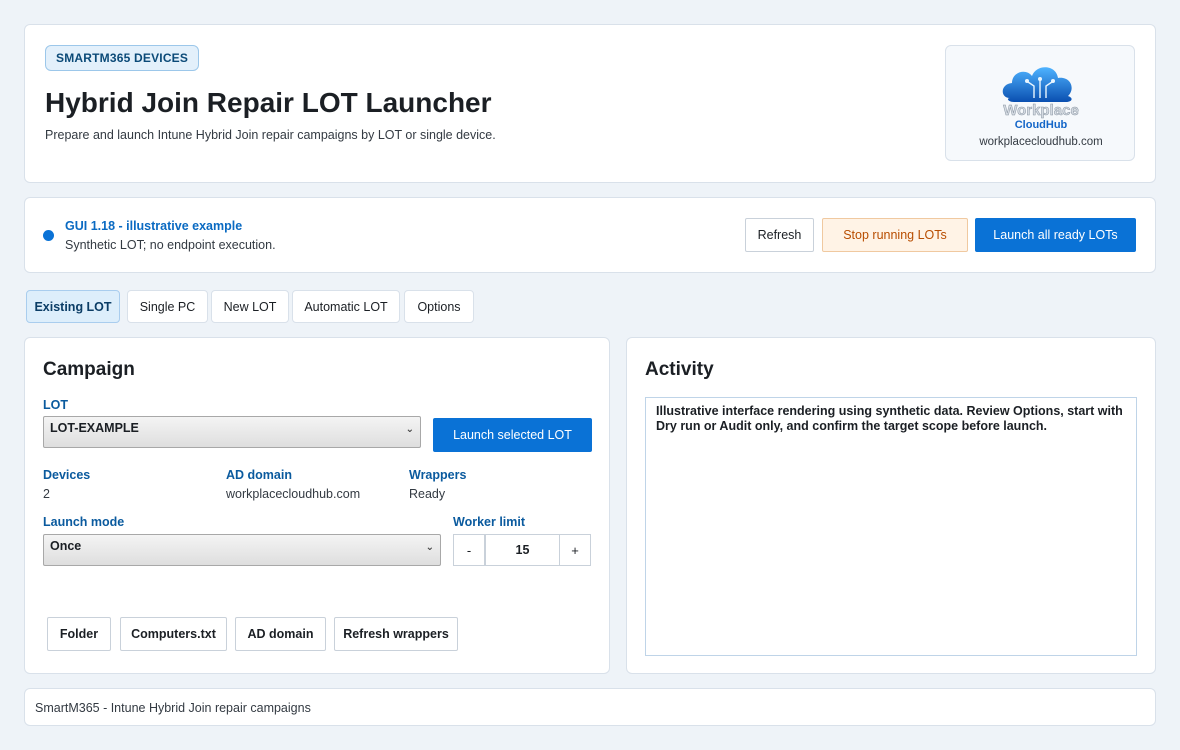 The image size is (1180, 750). Describe the element at coordinates (522, 550) in the screenshot. I see `worker-limit-input: 15` at that location.